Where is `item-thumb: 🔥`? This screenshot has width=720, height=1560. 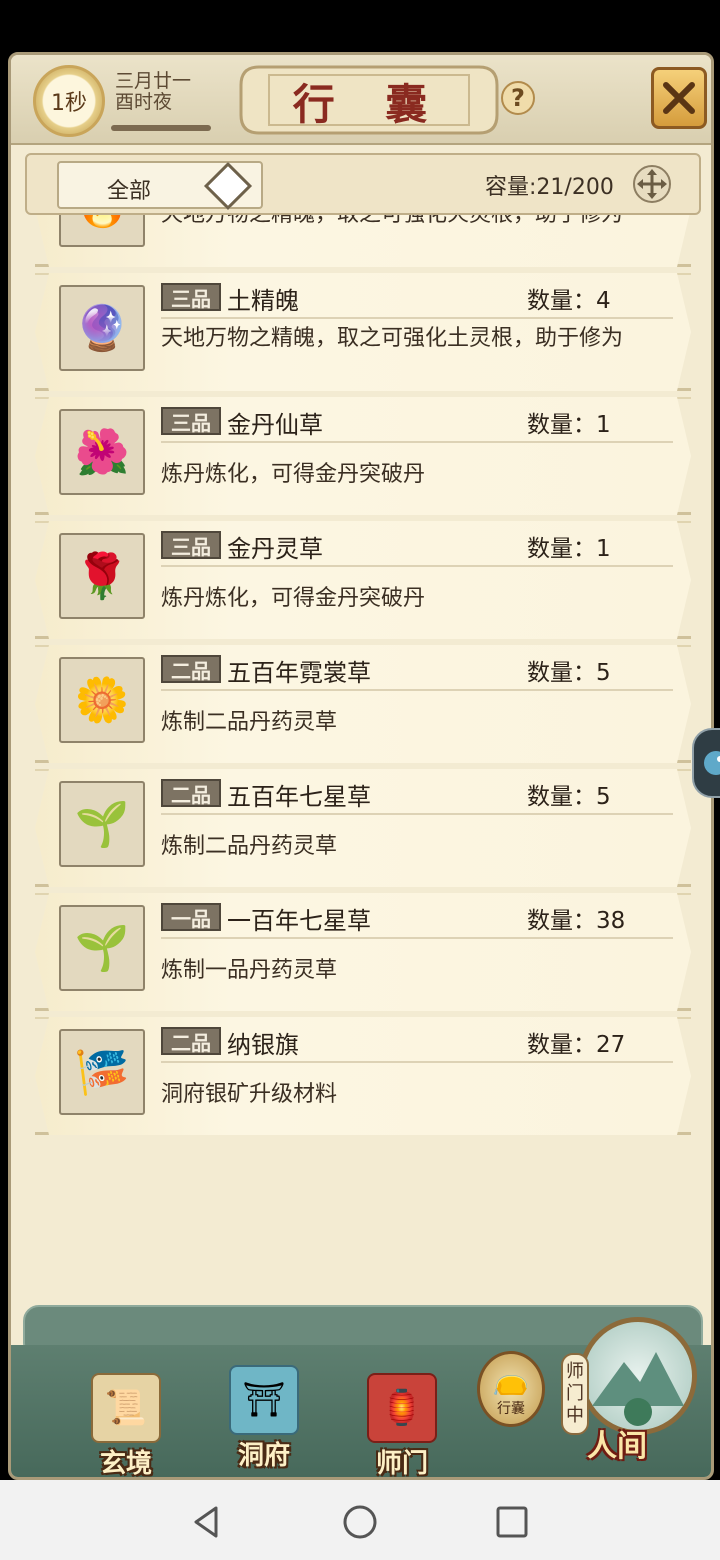 item-thumb: 🔥 is located at coordinates (102, 222).